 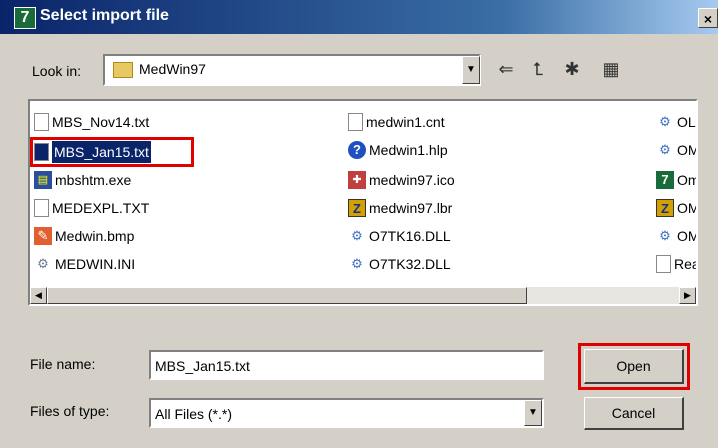 I want to click on look-in-value: MedWin97, so click(x=172, y=69).